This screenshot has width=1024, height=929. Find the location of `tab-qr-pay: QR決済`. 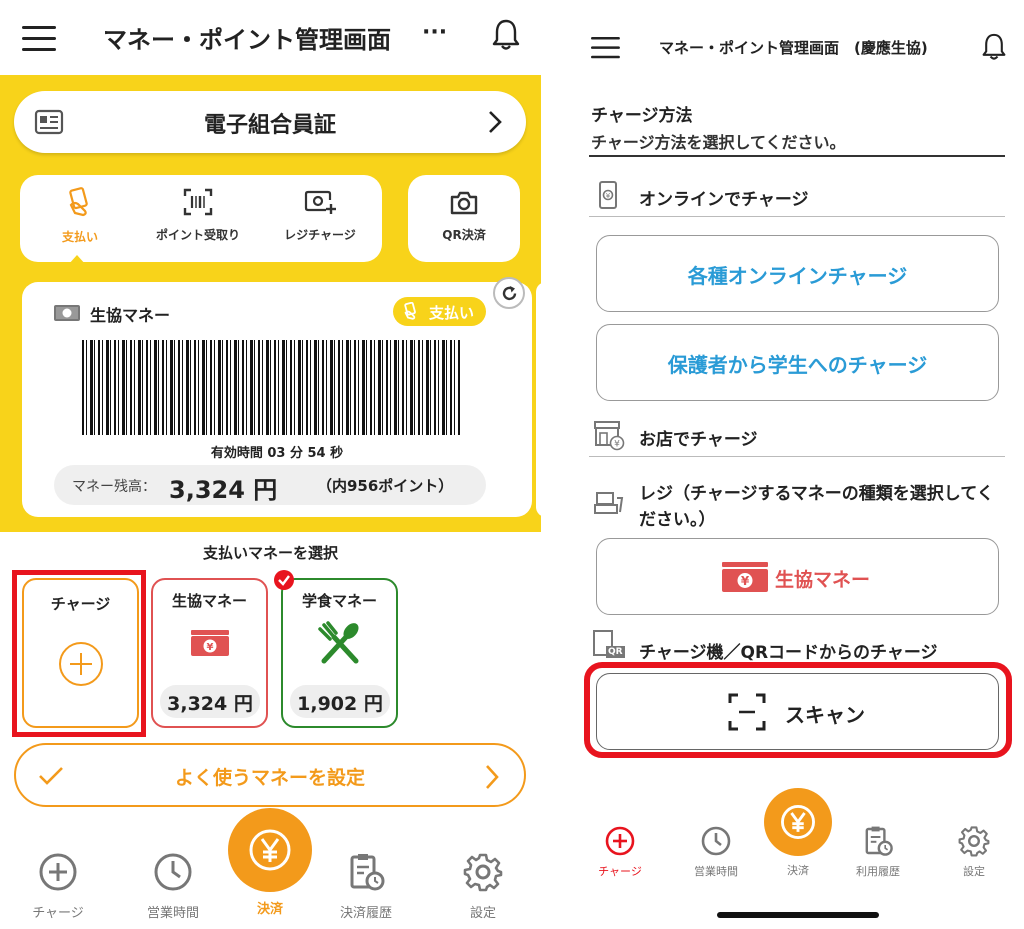

tab-qr-pay: QR決済 is located at coordinates (464, 218).